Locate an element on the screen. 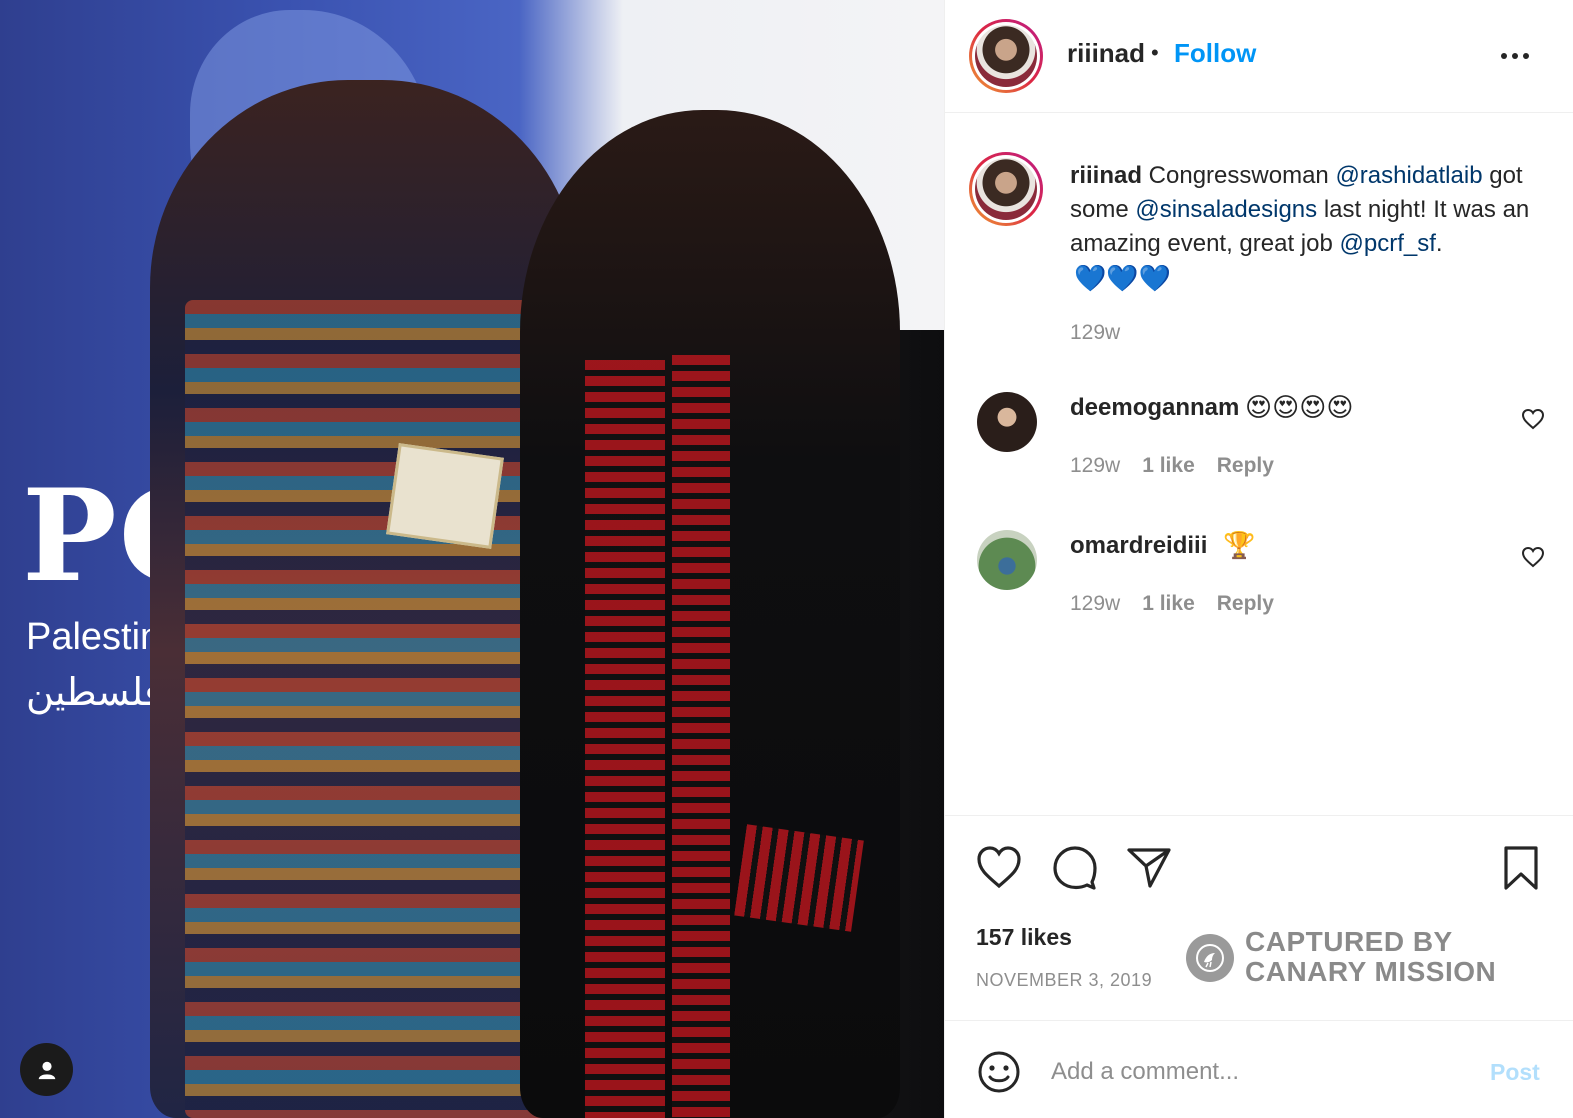  add-comment-bar: Post is located at coordinates (1259, 1069).